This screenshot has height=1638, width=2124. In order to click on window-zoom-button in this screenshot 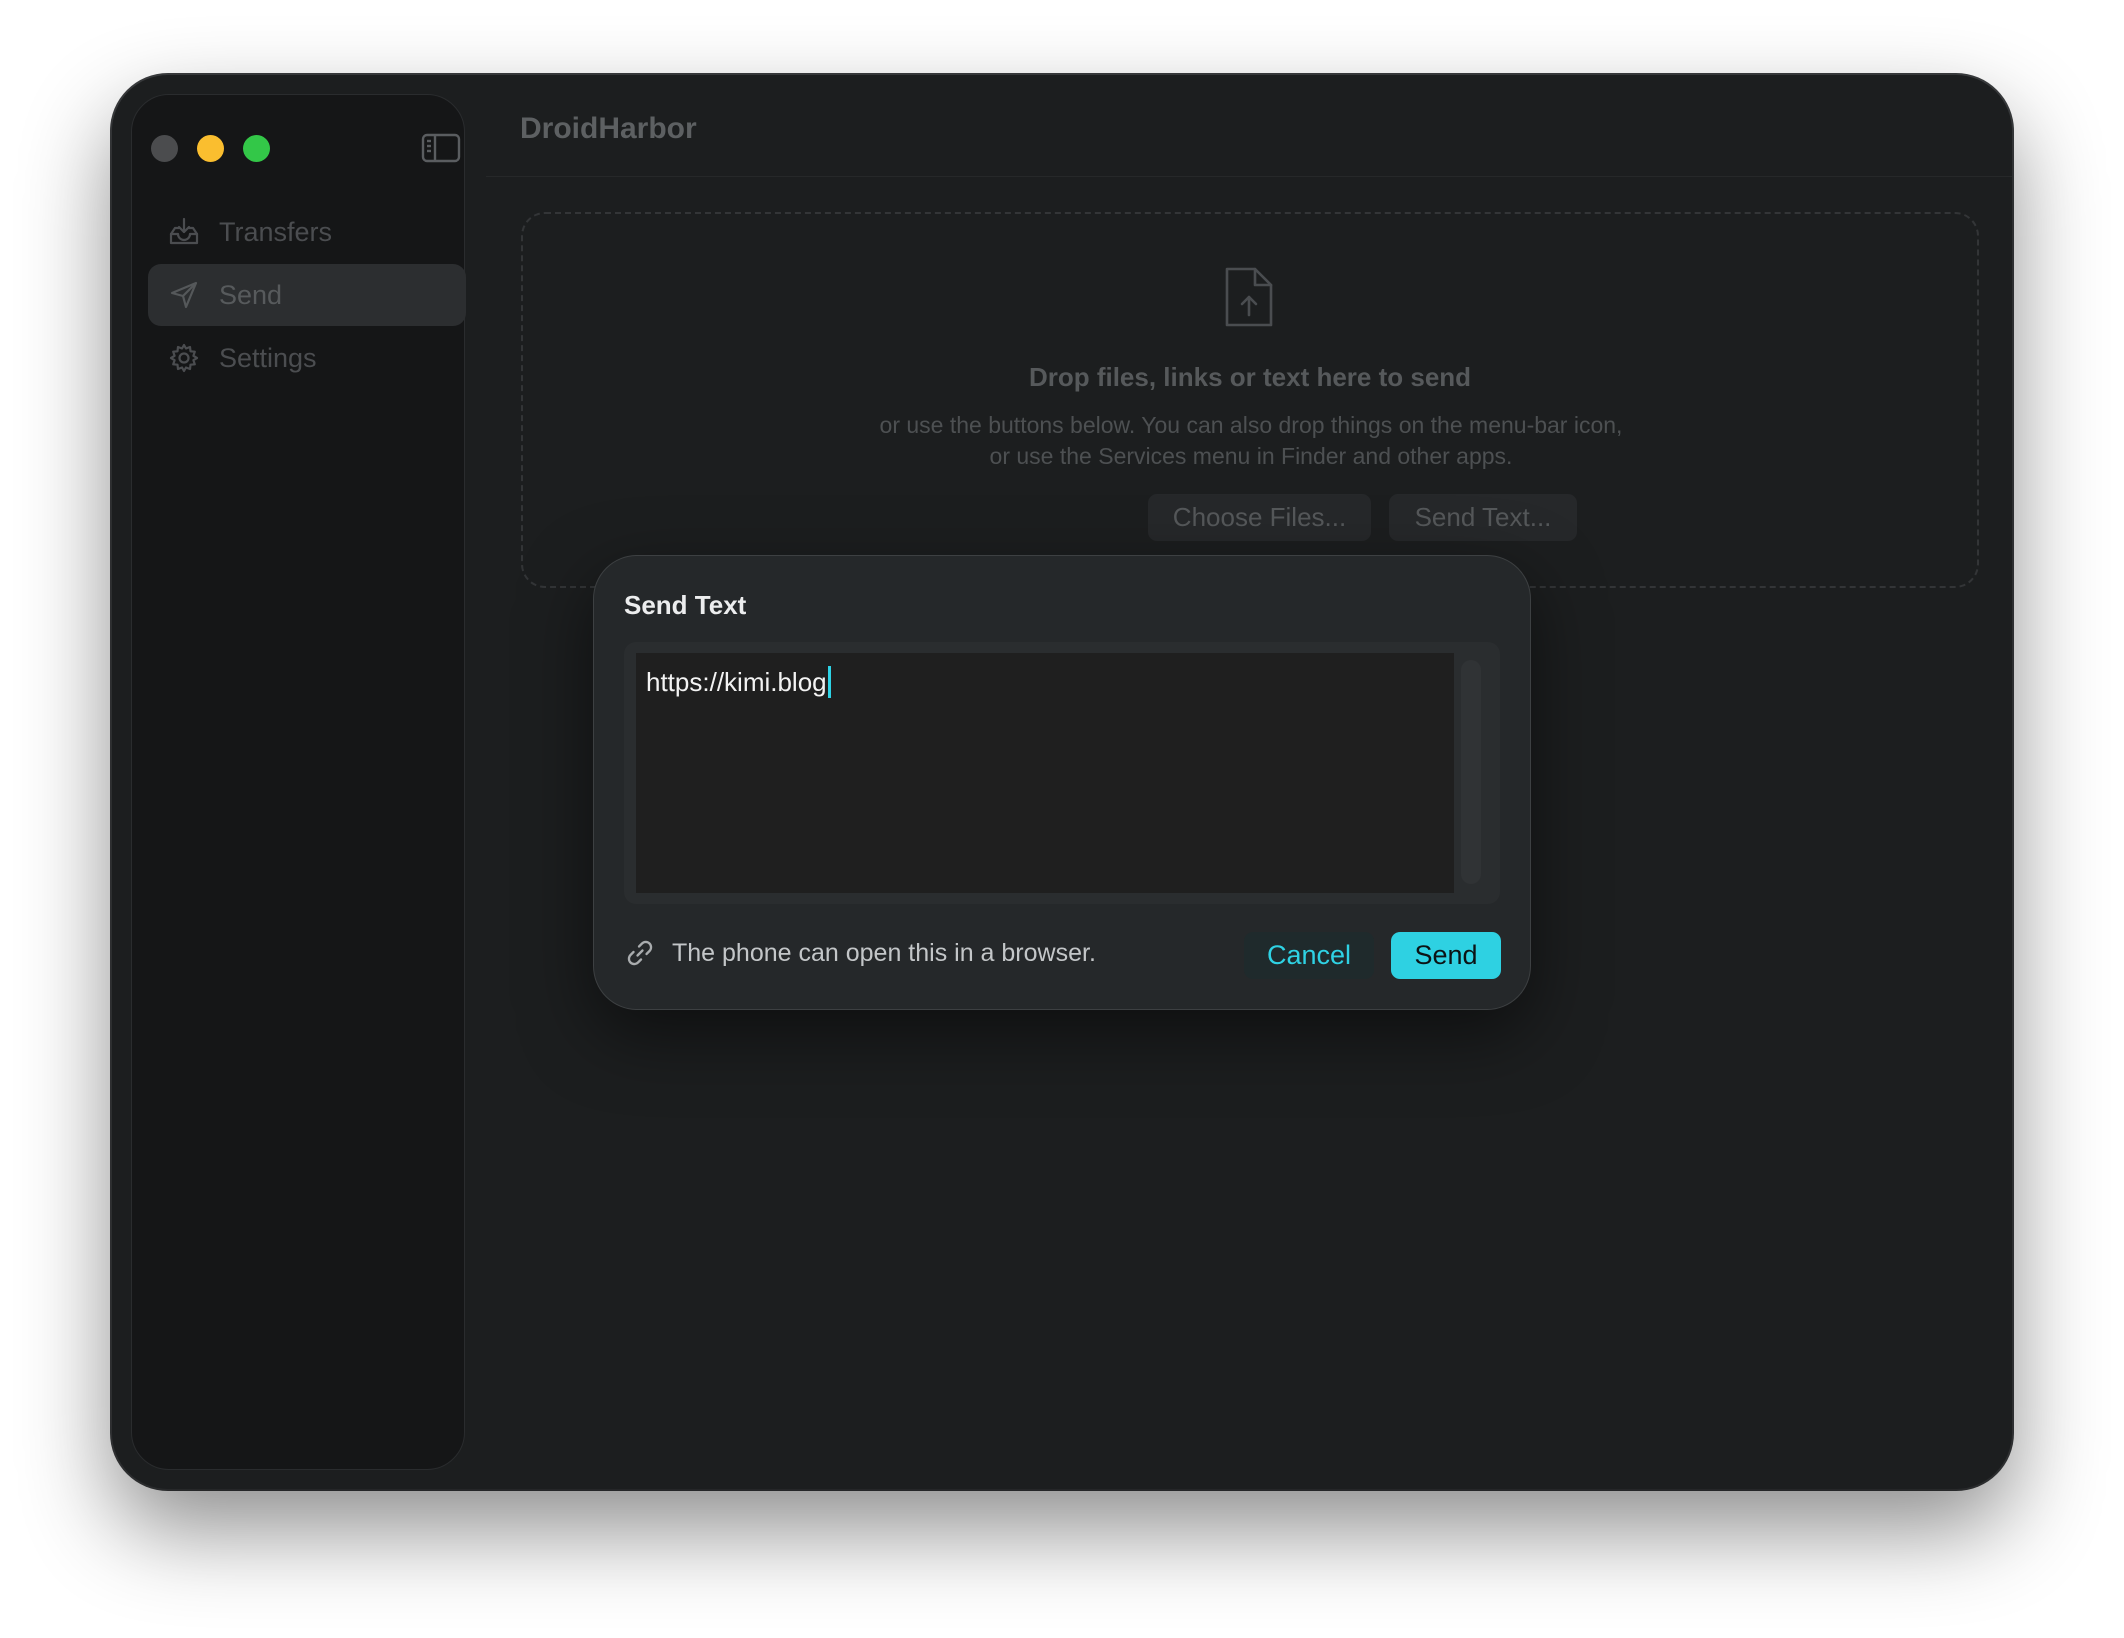, I will do `click(256, 148)`.